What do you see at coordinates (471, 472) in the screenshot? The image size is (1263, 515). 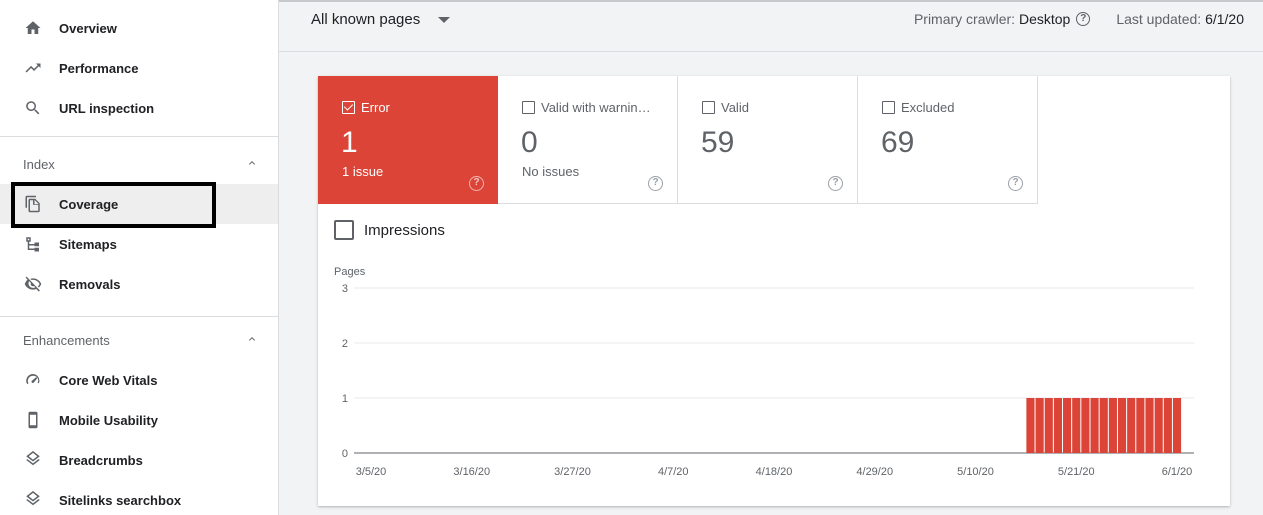 I see `x-tick-label: 3/16/20` at bounding box center [471, 472].